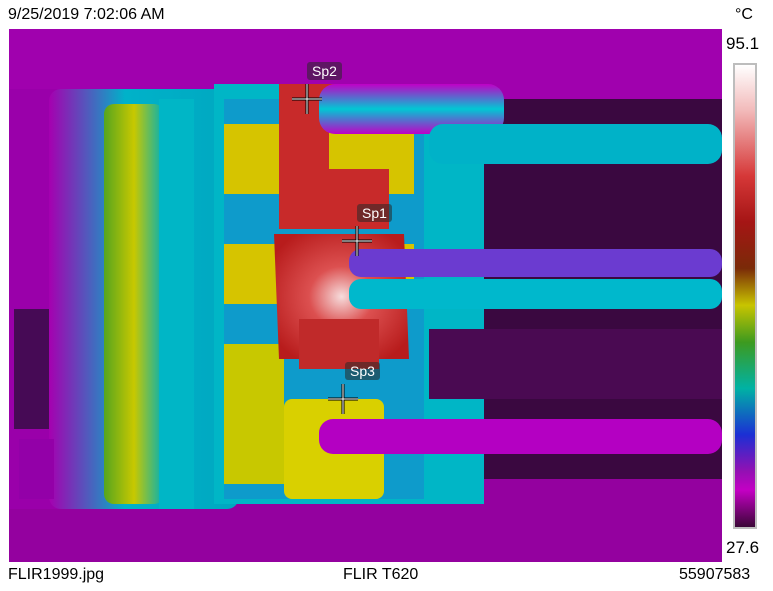 Image resolution: width=773 pixels, height=591 pixels. What do you see at coordinates (381, 574) in the screenshot?
I see `camera-model: FLIR T620` at bounding box center [381, 574].